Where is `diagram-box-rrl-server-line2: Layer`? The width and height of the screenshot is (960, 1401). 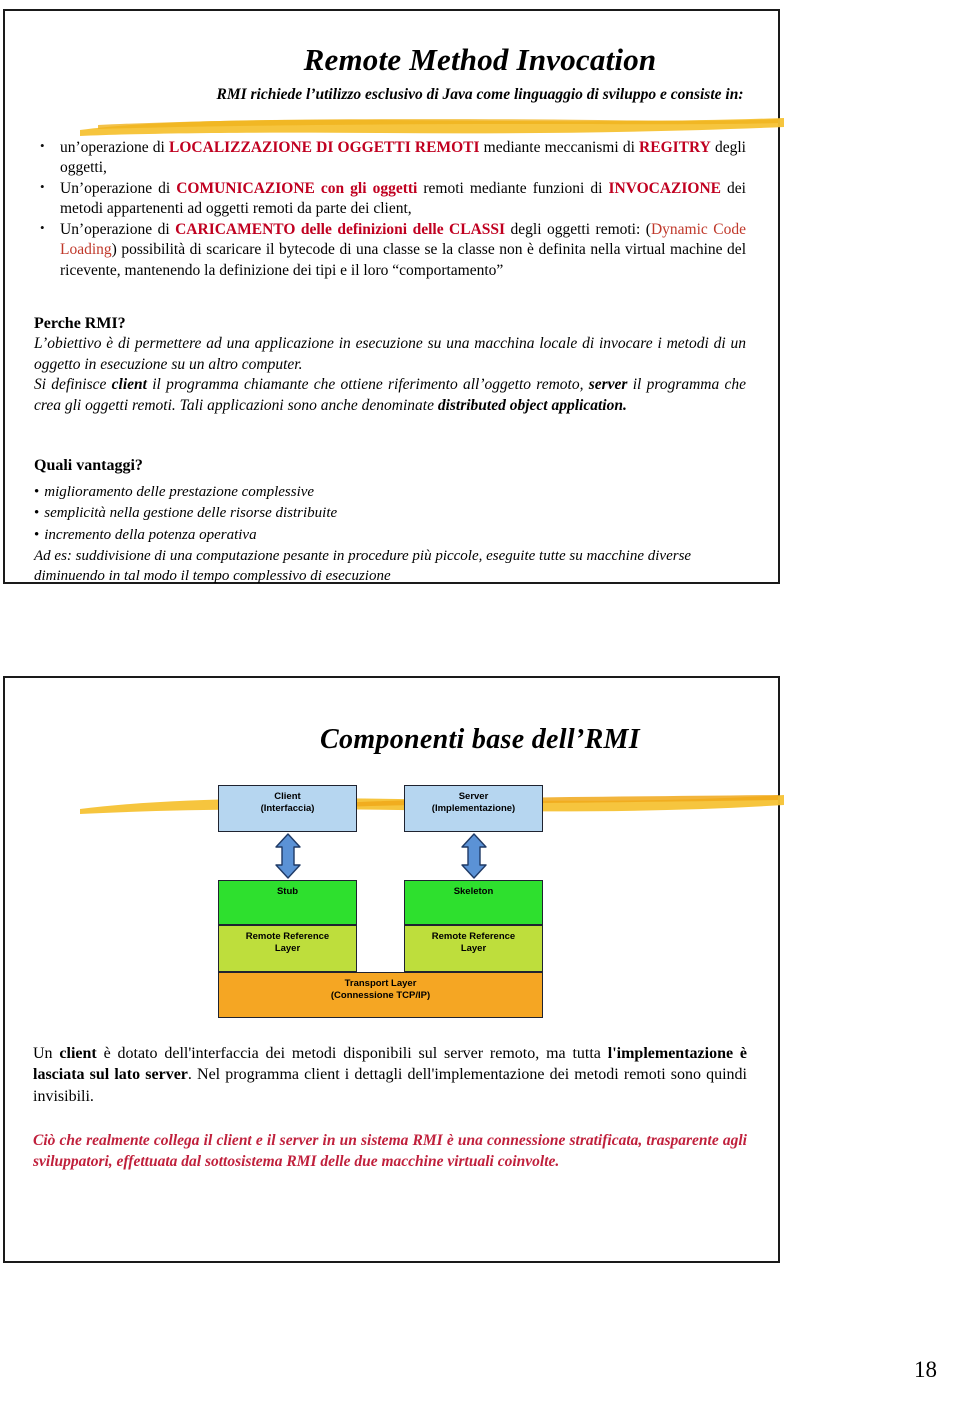 diagram-box-rrl-server-line2: Layer is located at coordinates (473, 949).